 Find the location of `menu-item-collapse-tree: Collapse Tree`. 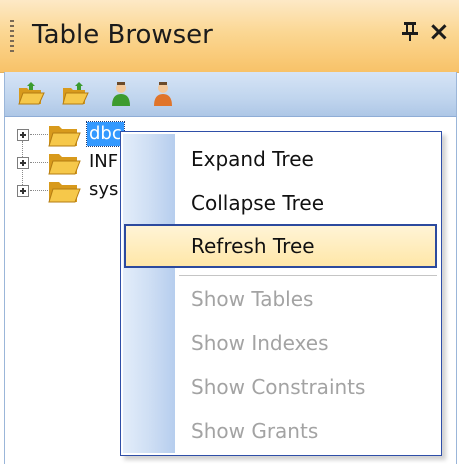

menu-item-collapse-tree: Collapse Tree is located at coordinates (281, 203).